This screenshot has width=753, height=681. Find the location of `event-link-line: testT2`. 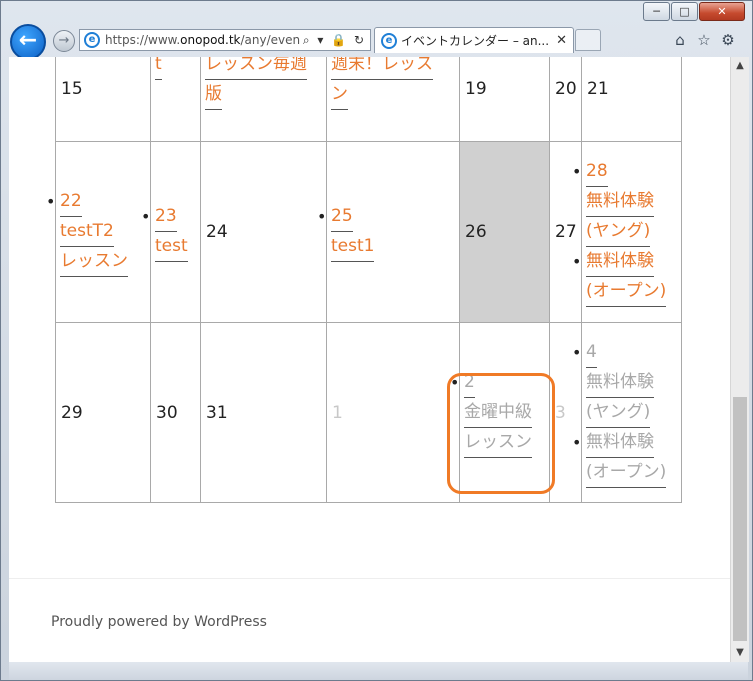

event-link-line: testT2 is located at coordinates (87, 232).